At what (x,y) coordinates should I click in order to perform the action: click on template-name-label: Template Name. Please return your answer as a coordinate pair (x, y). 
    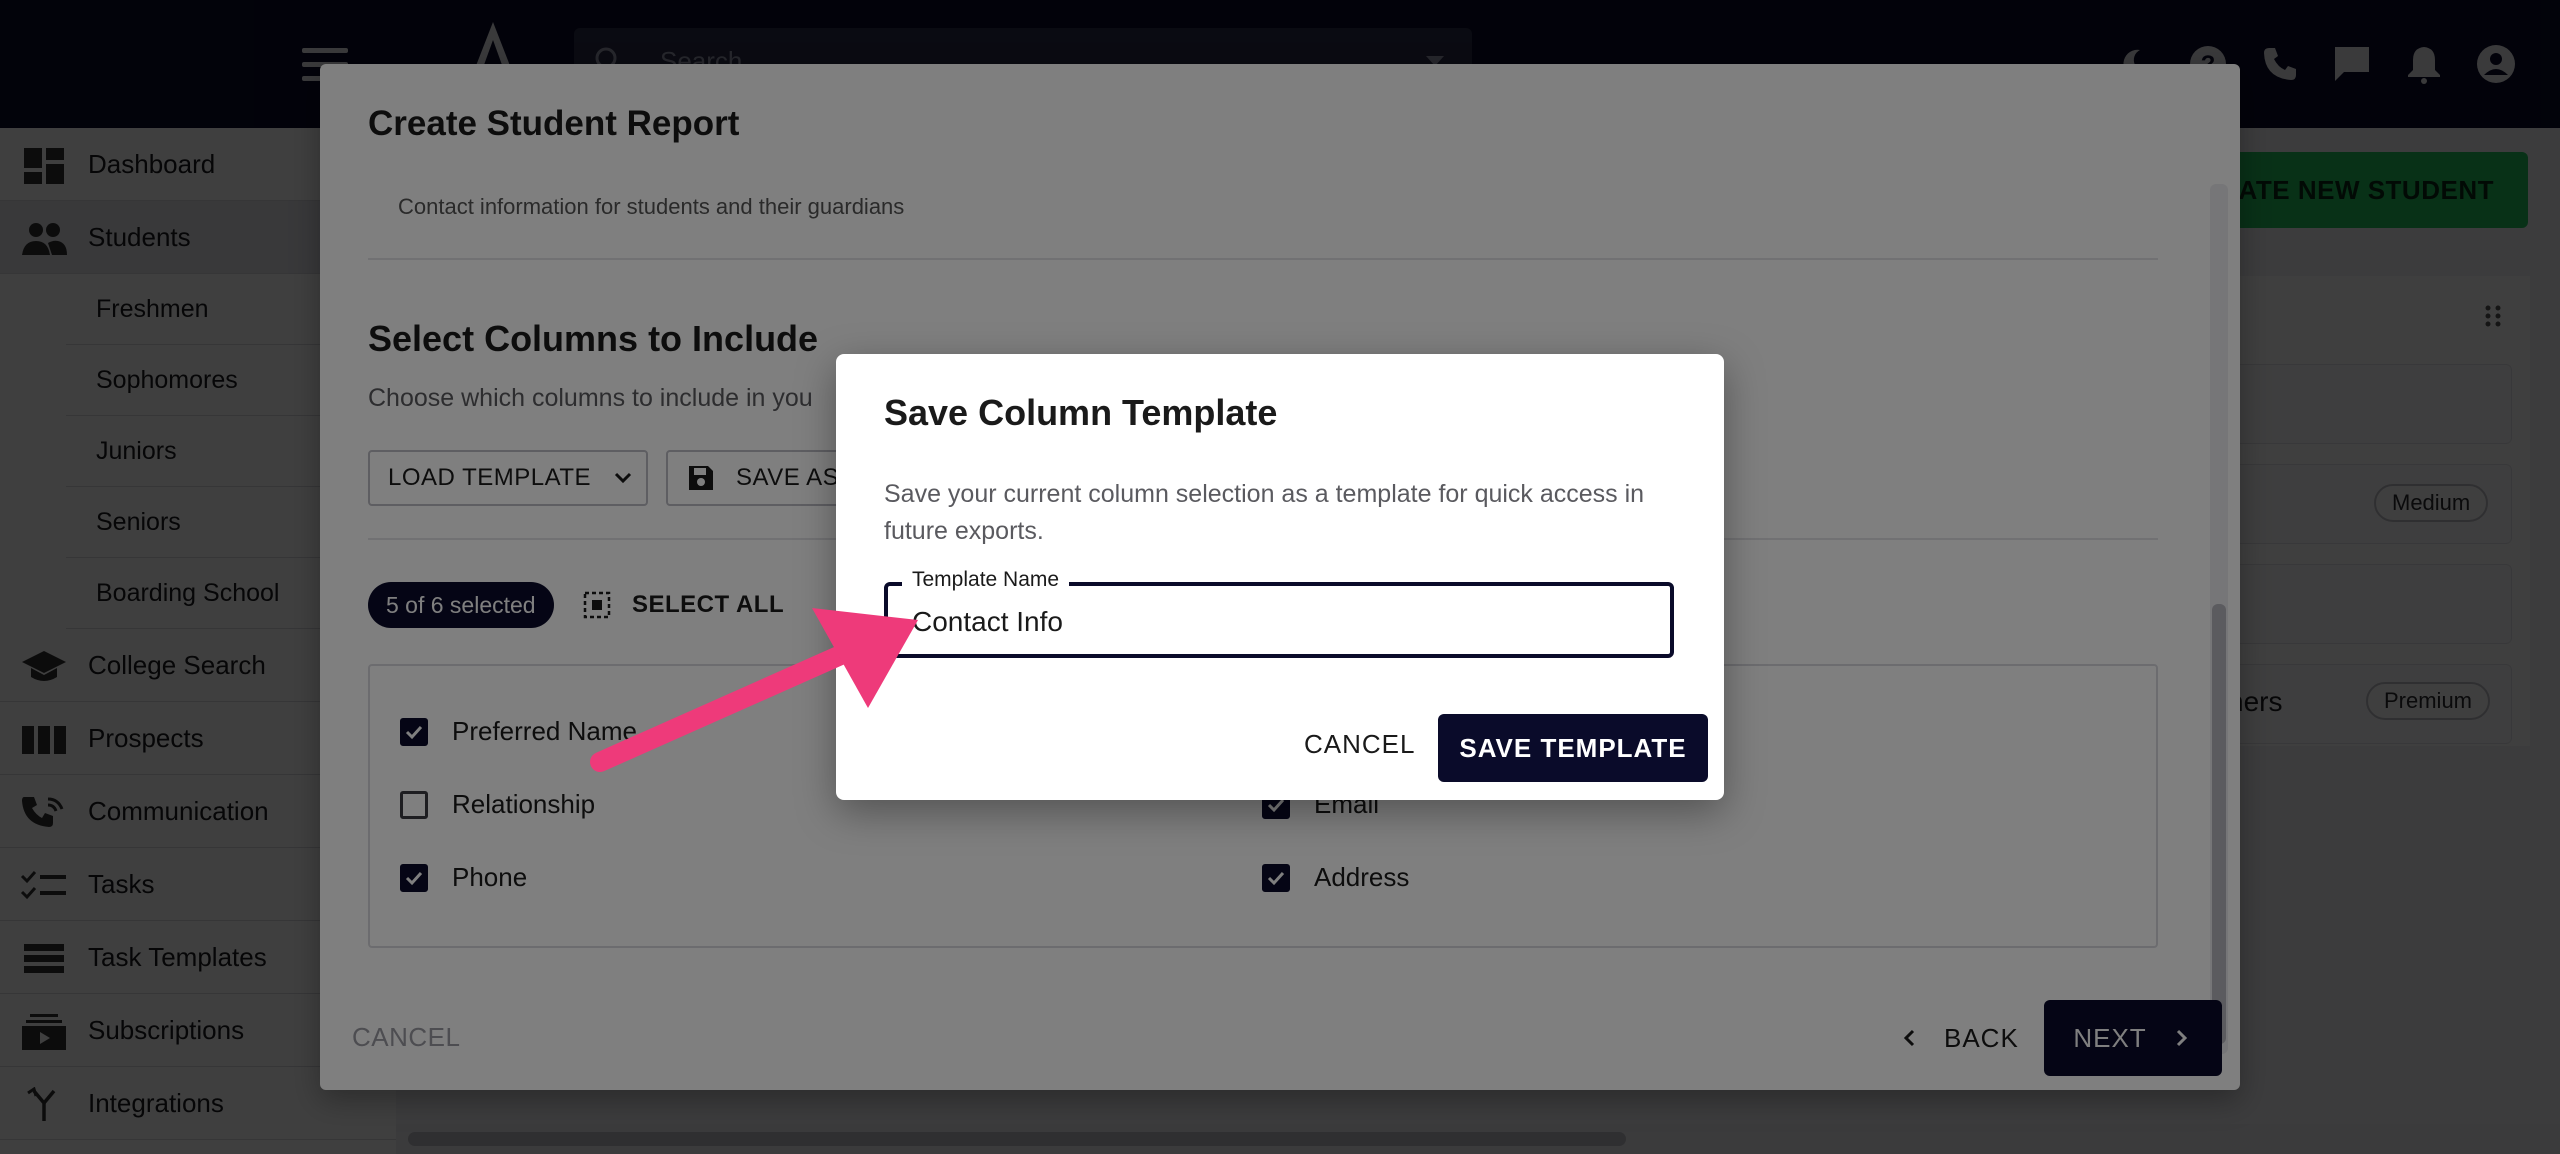
    Looking at the image, I should click on (986, 580).